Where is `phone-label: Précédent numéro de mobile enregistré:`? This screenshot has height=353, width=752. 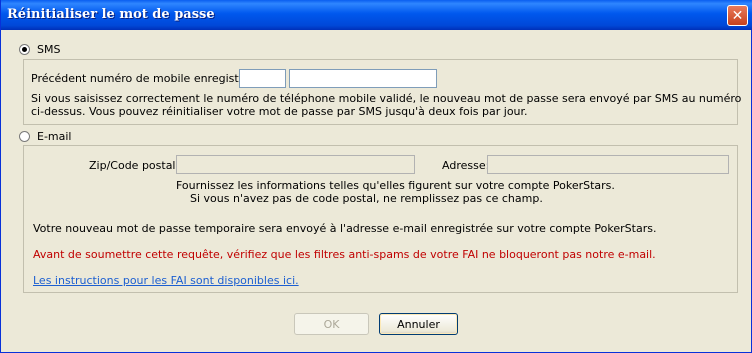
phone-label: Précédent numéro de mobile enregistré: is located at coordinates (142, 78).